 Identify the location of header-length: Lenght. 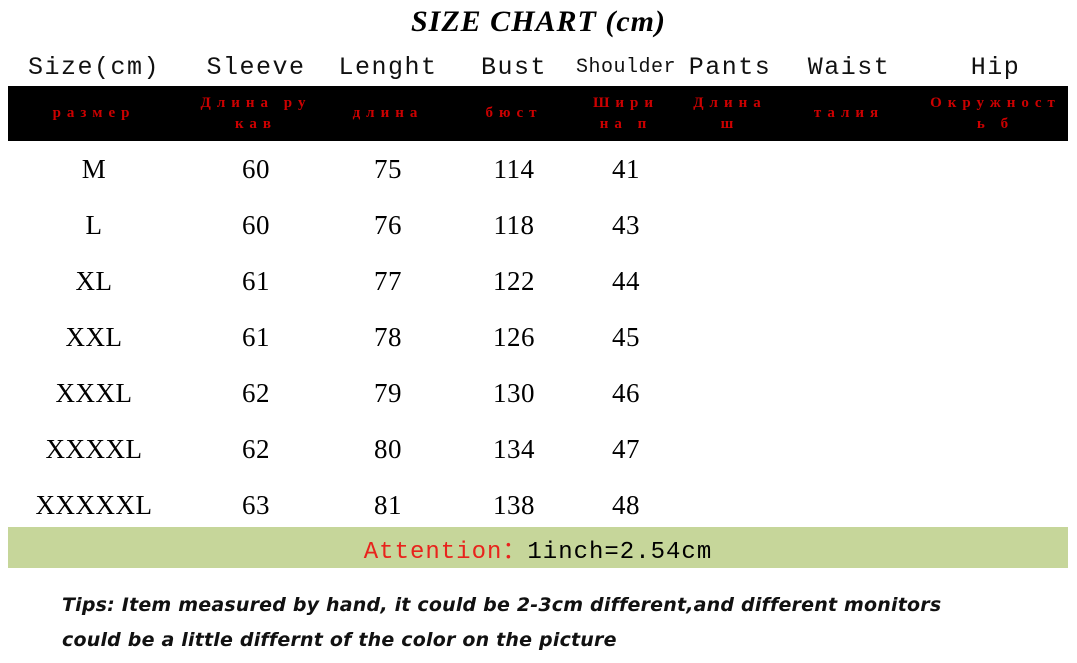
(388, 67).